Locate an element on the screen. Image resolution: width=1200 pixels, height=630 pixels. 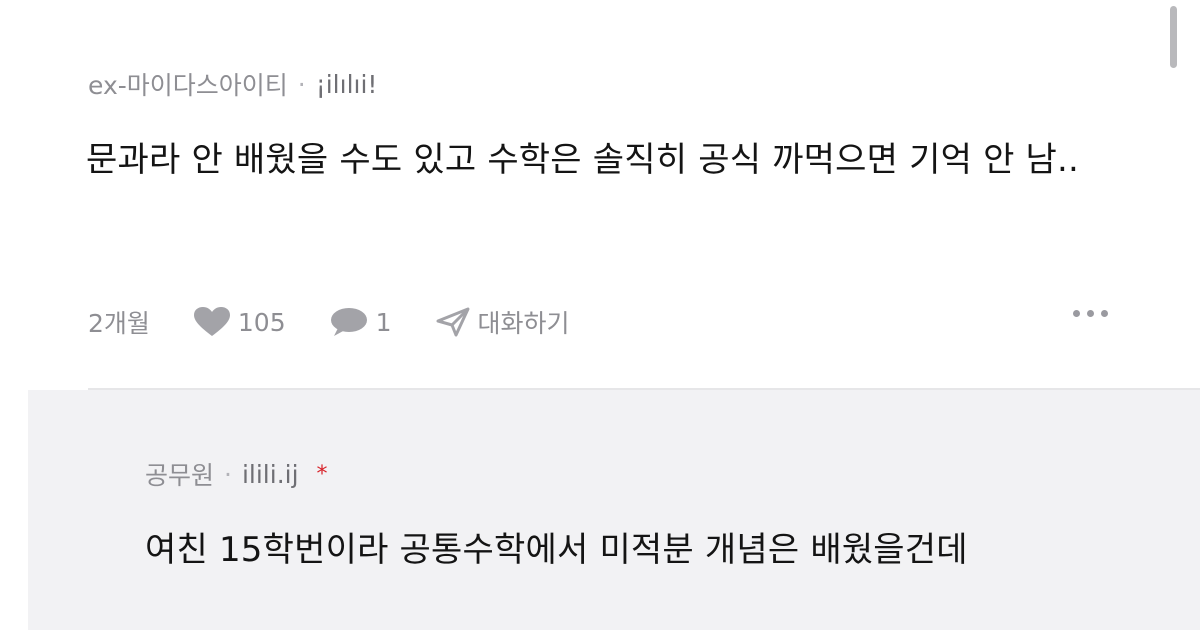
timestamp-text: 2개월 is located at coordinates (119, 323).